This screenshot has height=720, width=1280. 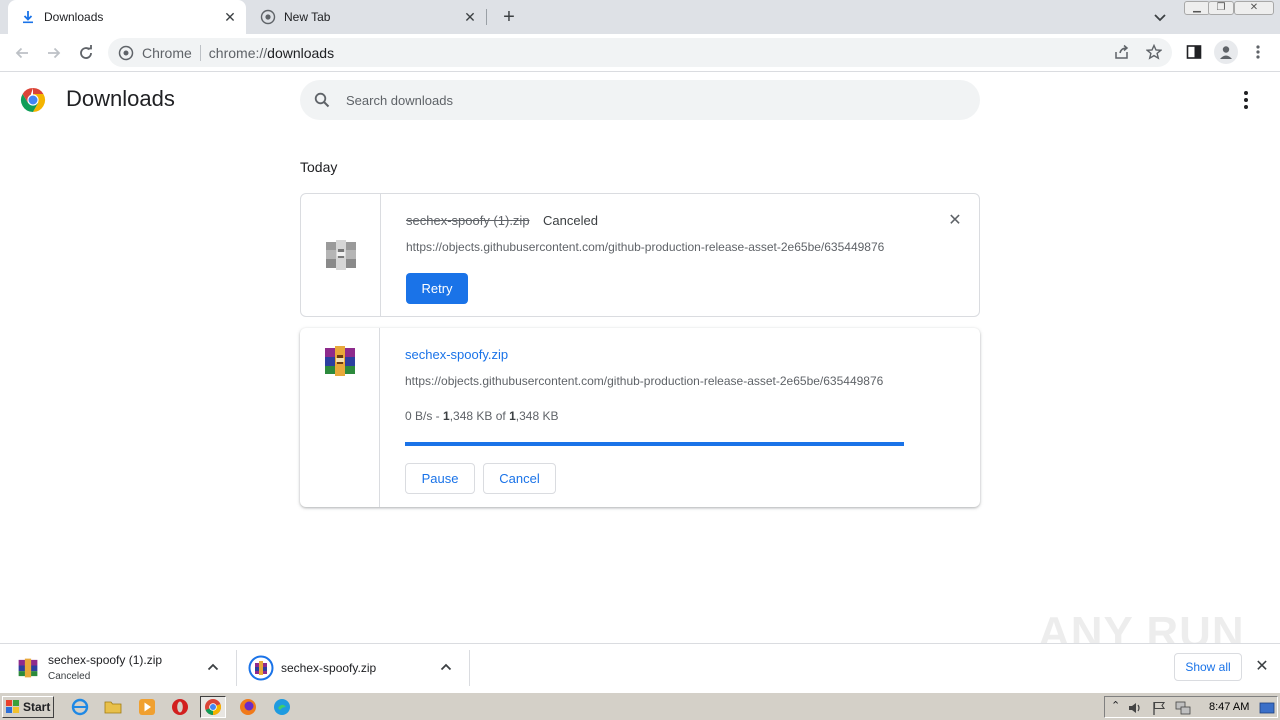 I want to click on share-button, so click(x=1122, y=52).